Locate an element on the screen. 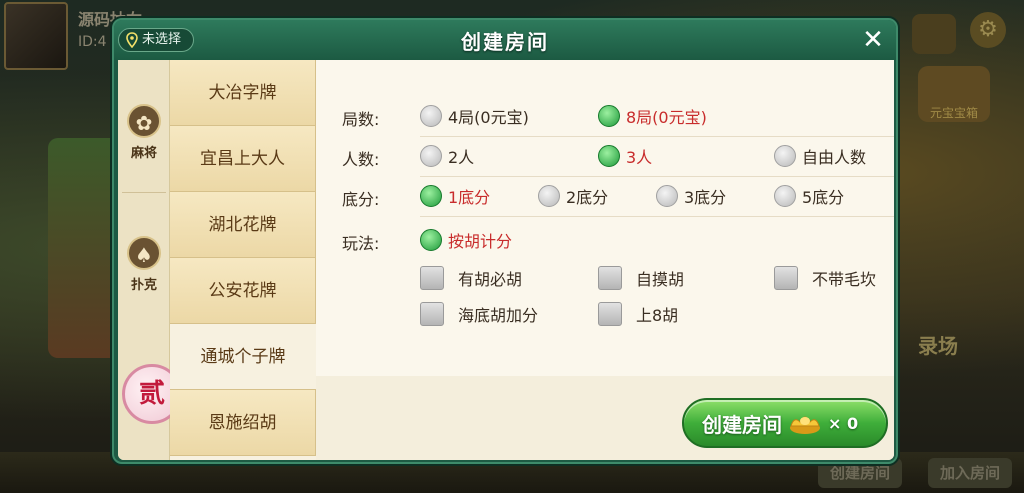 This screenshot has width=1024, height=493. tab-gongan-huapai: 公安花牌 is located at coordinates (243, 291).